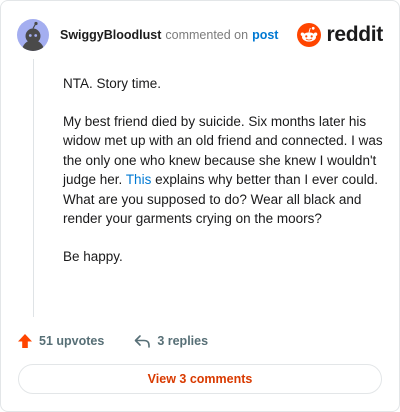 The width and height of the screenshot is (400, 412). What do you see at coordinates (183, 341) in the screenshot?
I see `replies-count: 3 replies` at bounding box center [183, 341].